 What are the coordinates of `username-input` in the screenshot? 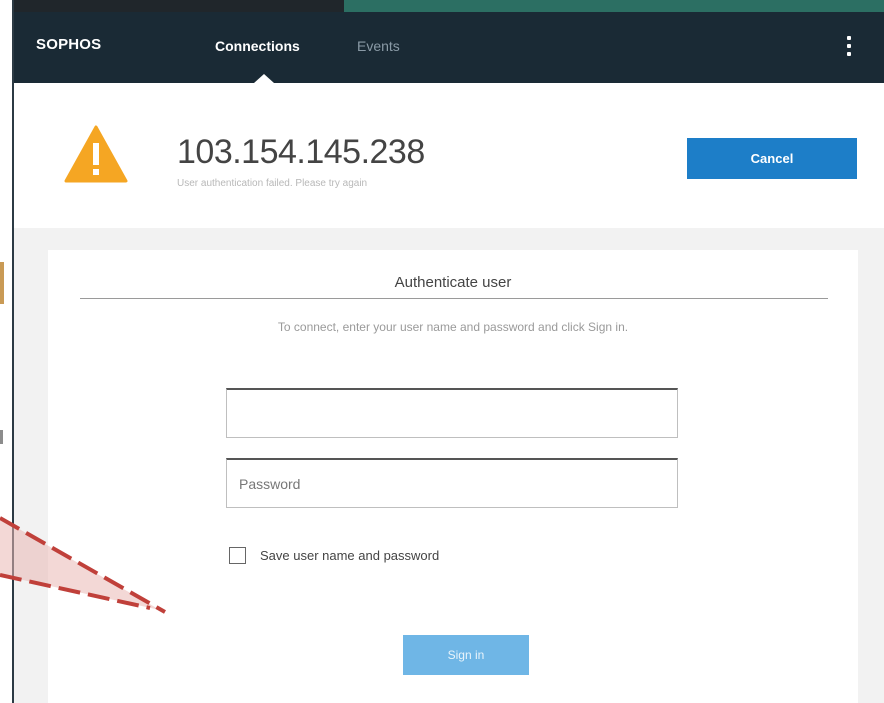 It's located at (452, 413).